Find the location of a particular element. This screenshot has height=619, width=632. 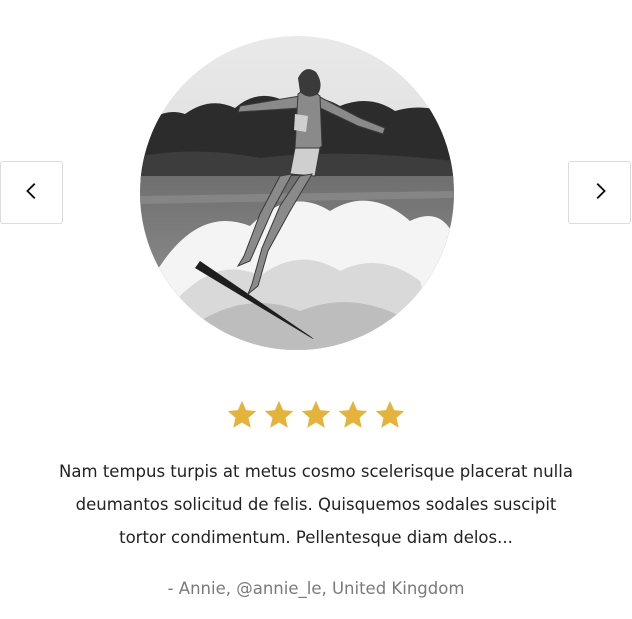

previous-button is located at coordinates (31, 192).